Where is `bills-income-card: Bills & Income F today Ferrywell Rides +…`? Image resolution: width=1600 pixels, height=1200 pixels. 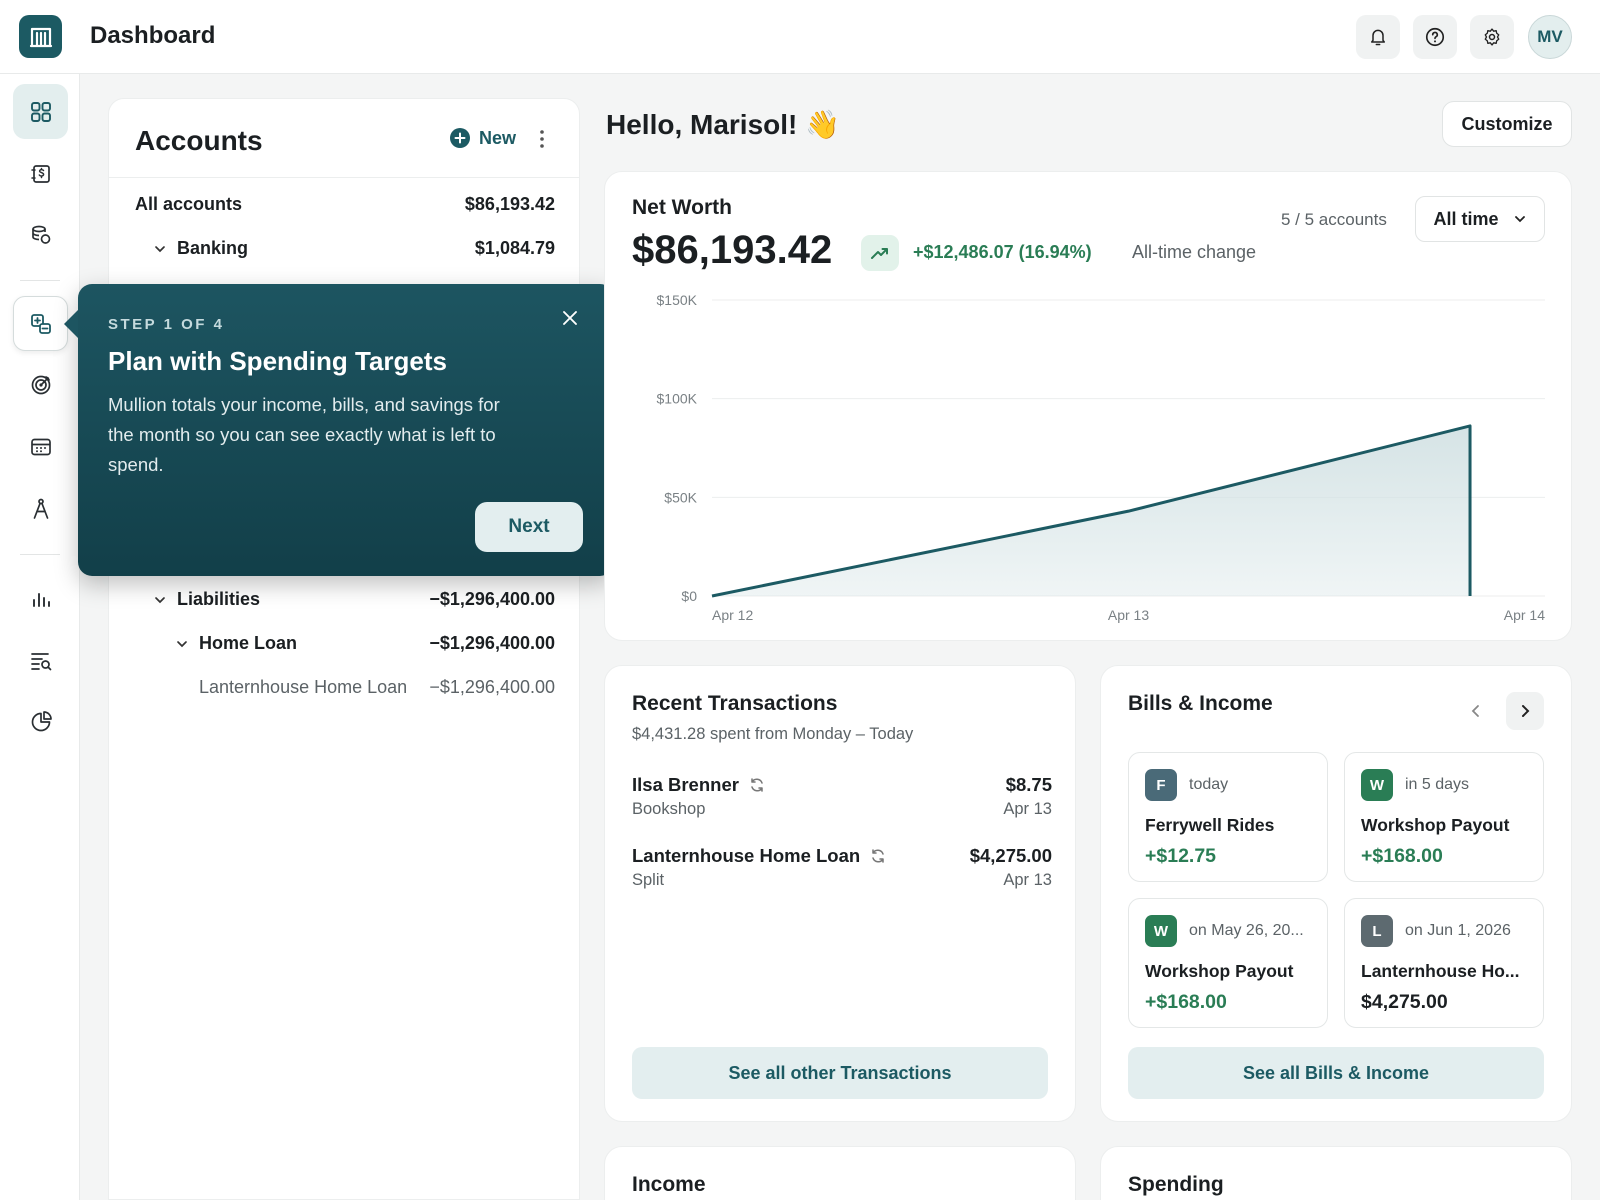 bills-income-card: Bills & Income F today Ferrywell Rides +… is located at coordinates (1336, 893).